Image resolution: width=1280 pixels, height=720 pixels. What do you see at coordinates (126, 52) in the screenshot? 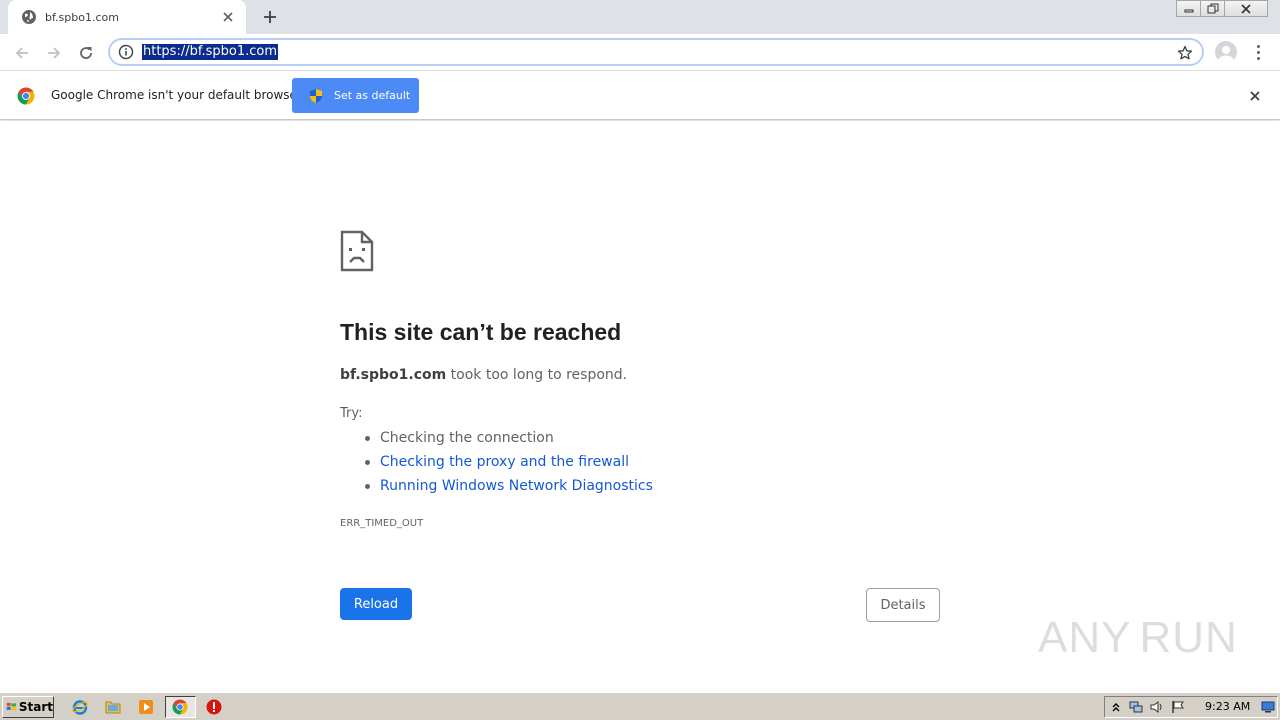
I see `info-icon` at bounding box center [126, 52].